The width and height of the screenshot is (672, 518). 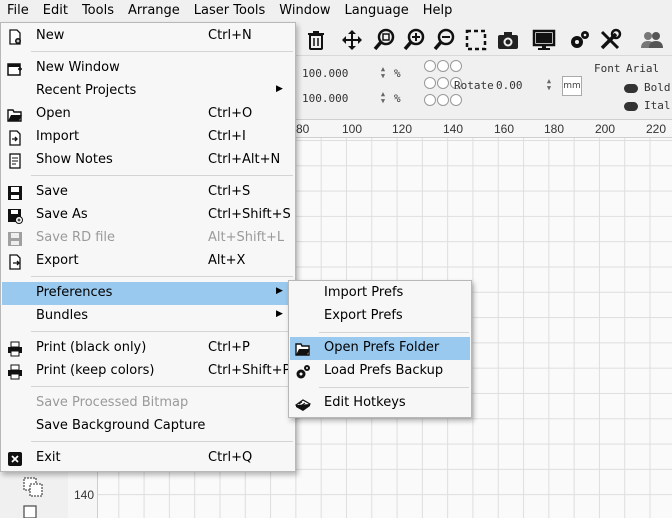 I want to click on ruler-tick-label: 180, so click(x=554, y=129).